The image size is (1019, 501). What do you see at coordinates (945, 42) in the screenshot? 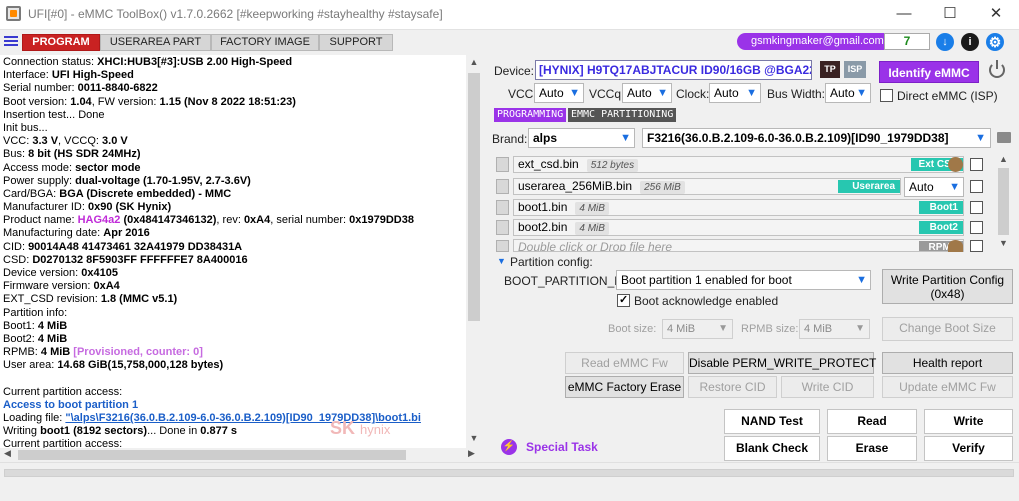
I see `download-icon: ↓` at bounding box center [945, 42].